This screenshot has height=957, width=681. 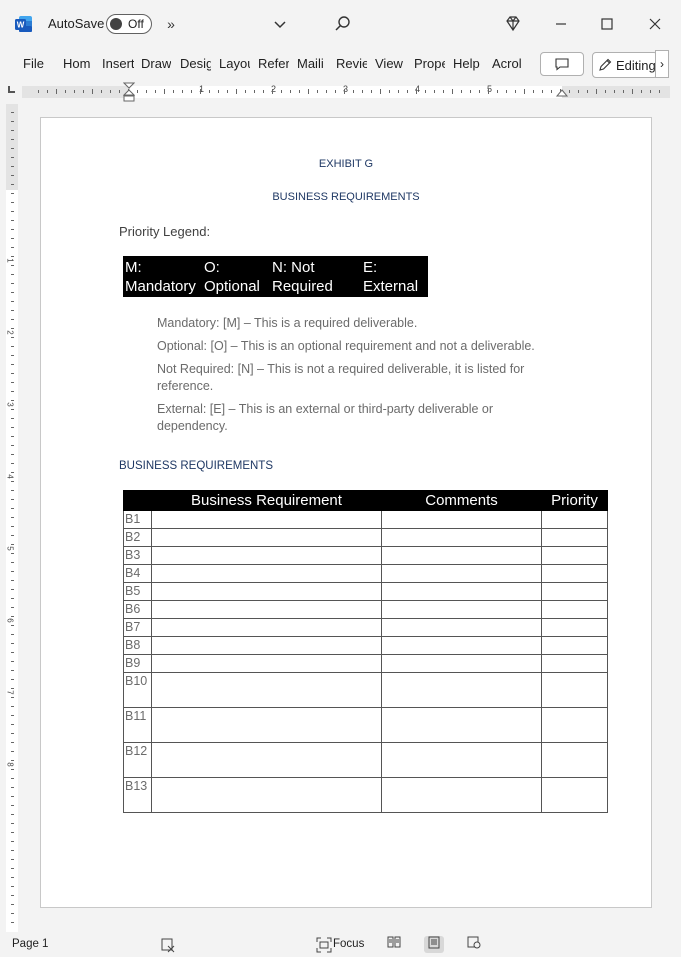 What do you see at coordinates (655, 24) in the screenshot?
I see `close-icon` at bounding box center [655, 24].